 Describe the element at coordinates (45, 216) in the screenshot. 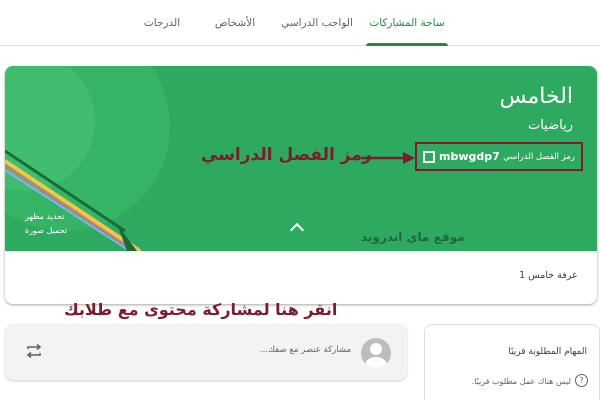

I see `select-theme-link: تحديد مظهر` at that location.